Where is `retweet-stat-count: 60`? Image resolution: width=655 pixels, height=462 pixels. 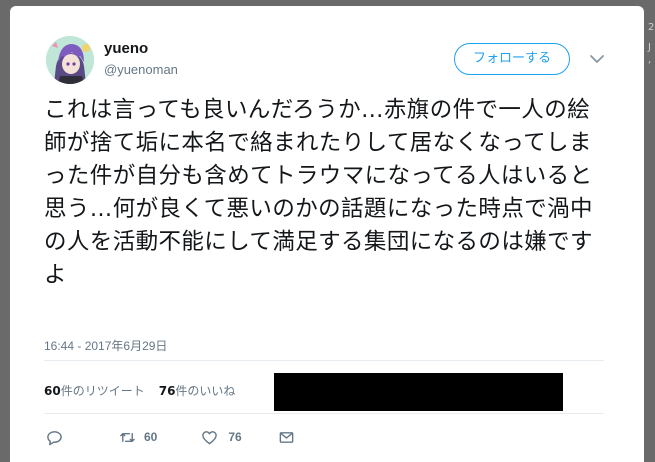 retweet-stat-count: 60 is located at coordinates (52, 391).